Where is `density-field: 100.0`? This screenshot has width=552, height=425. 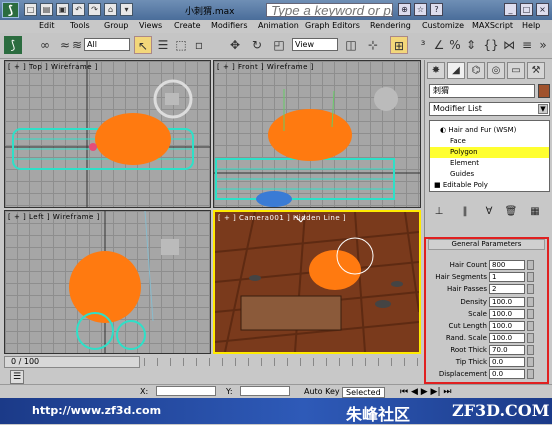 density-field: 100.0 is located at coordinates (507, 302).